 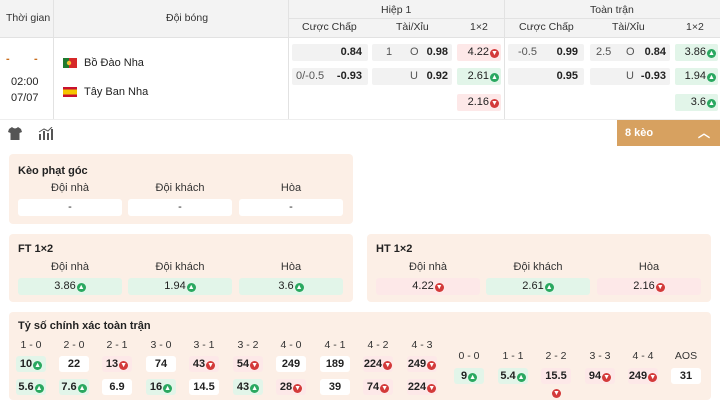 What do you see at coordinates (600, 376) in the screenshot?
I see `score-odd: 94 ▼` at bounding box center [600, 376].